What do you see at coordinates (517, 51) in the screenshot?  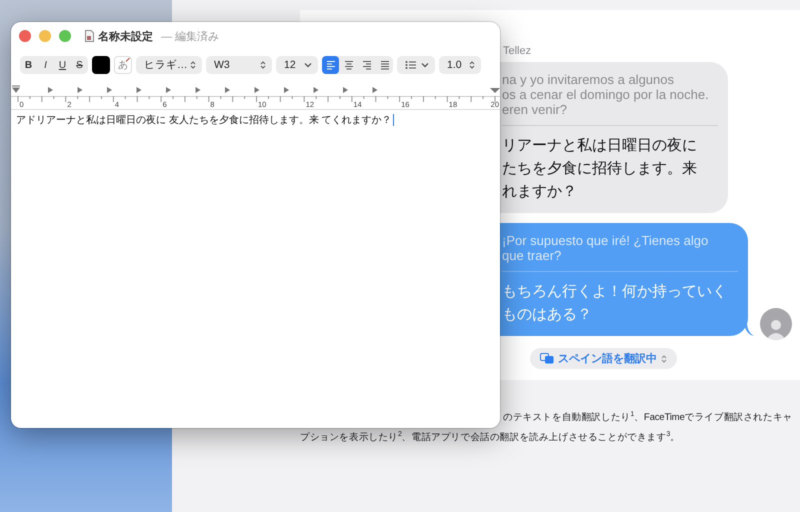 I see `sender-name: Tellez` at bounding box center [517, 51].